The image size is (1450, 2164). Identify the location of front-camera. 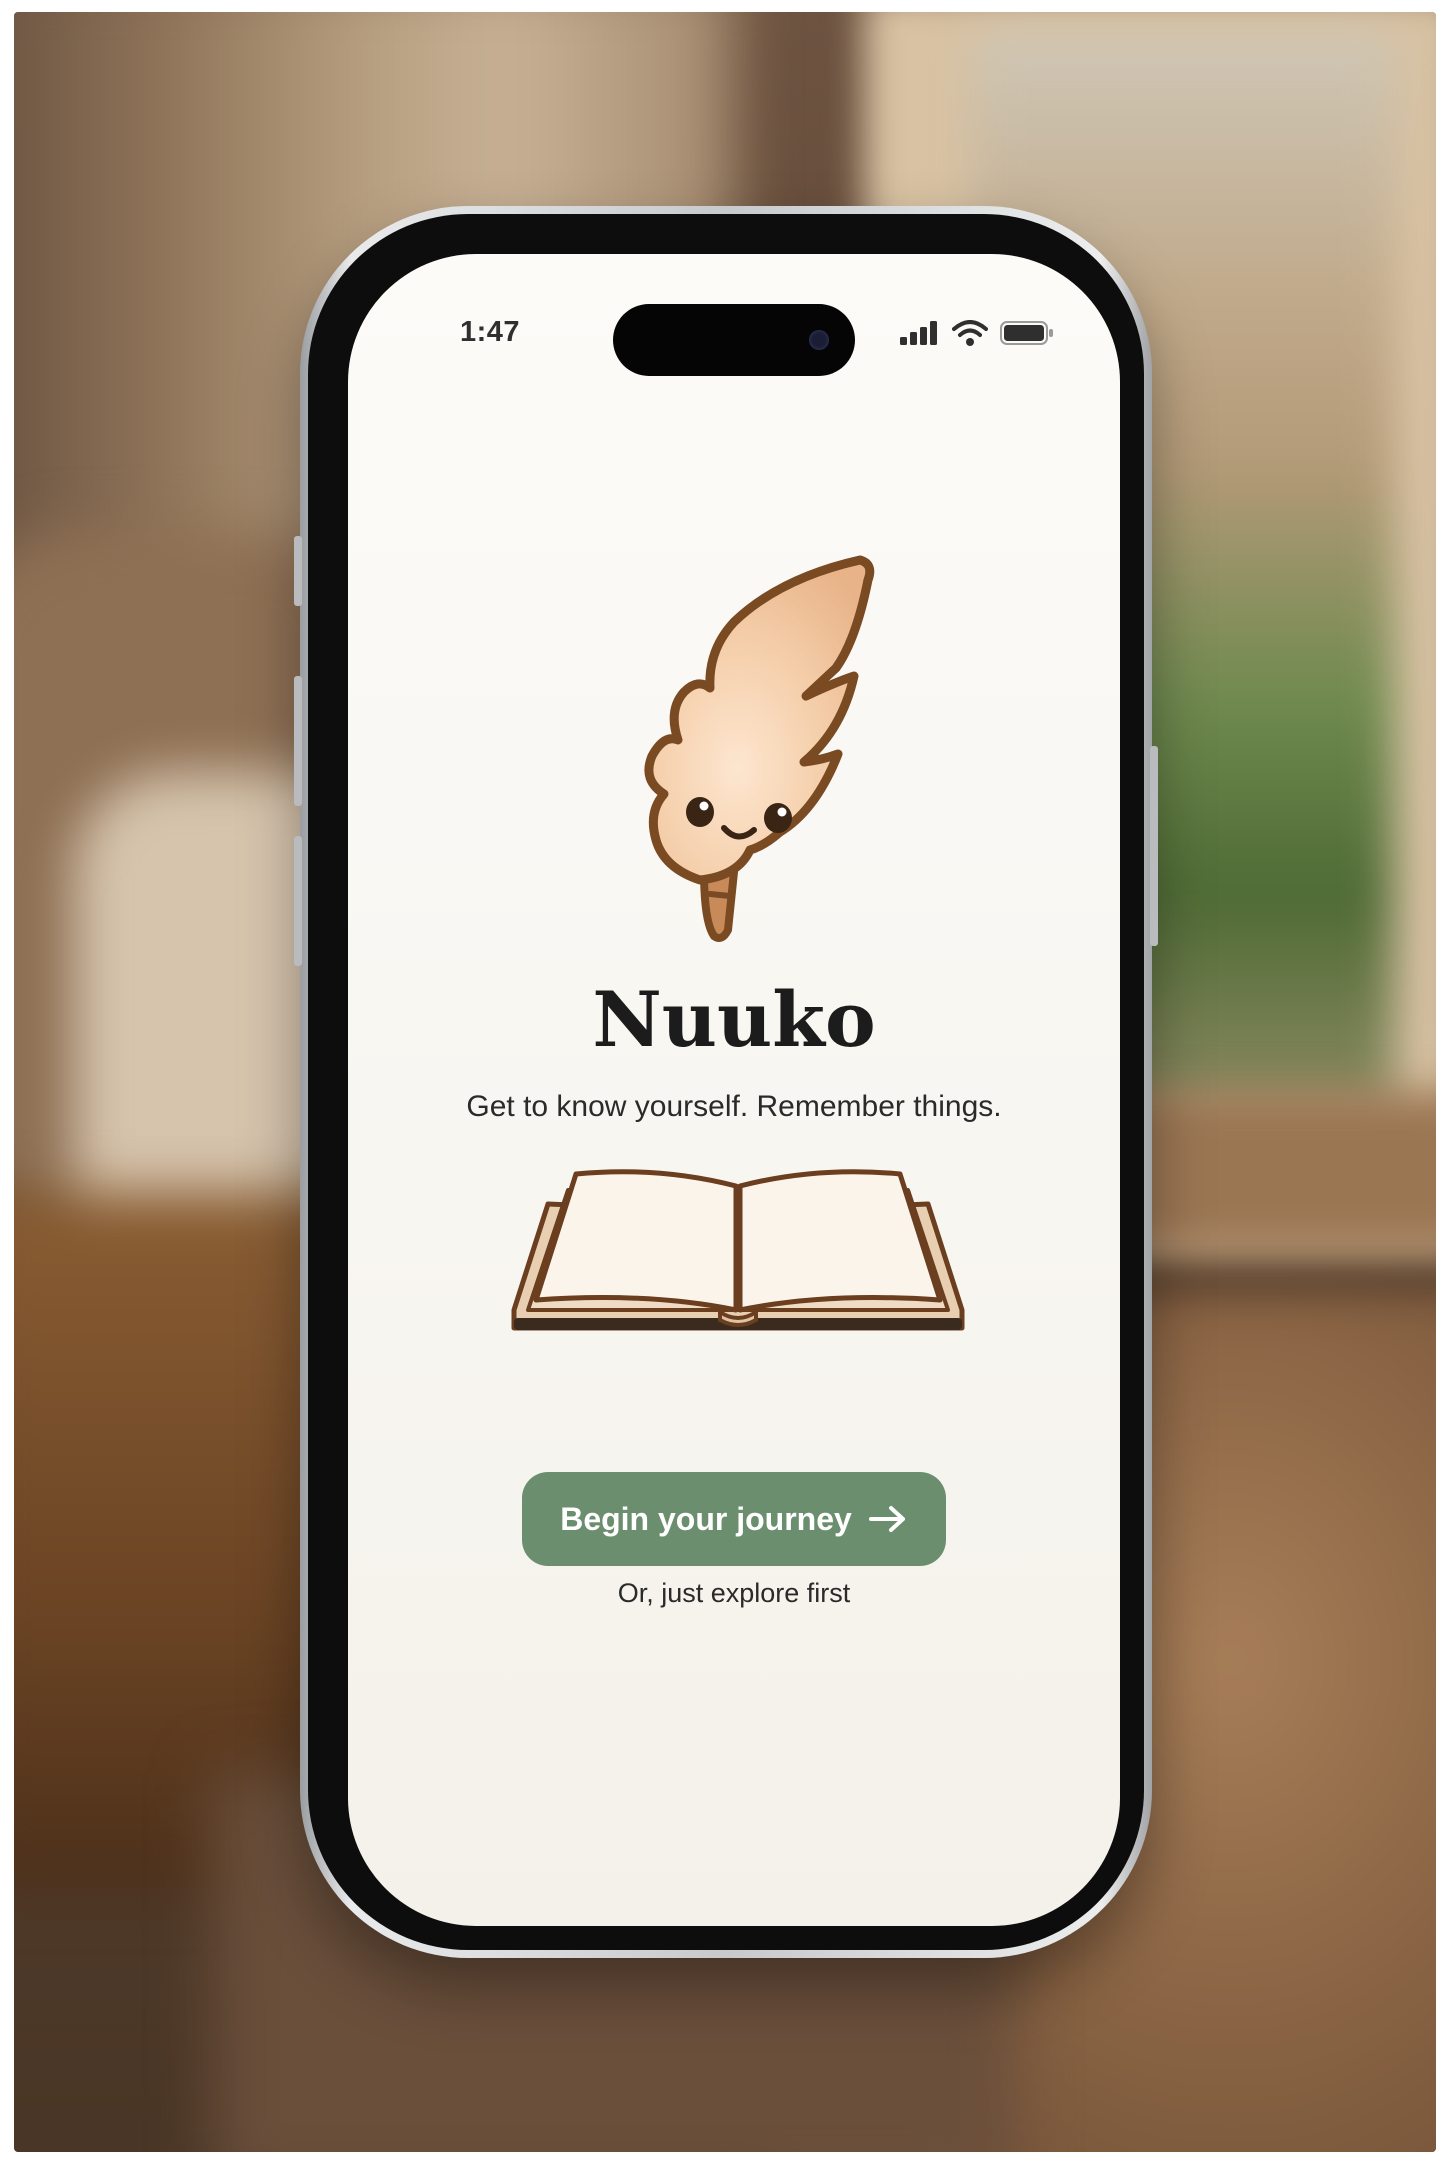
(819, 340).